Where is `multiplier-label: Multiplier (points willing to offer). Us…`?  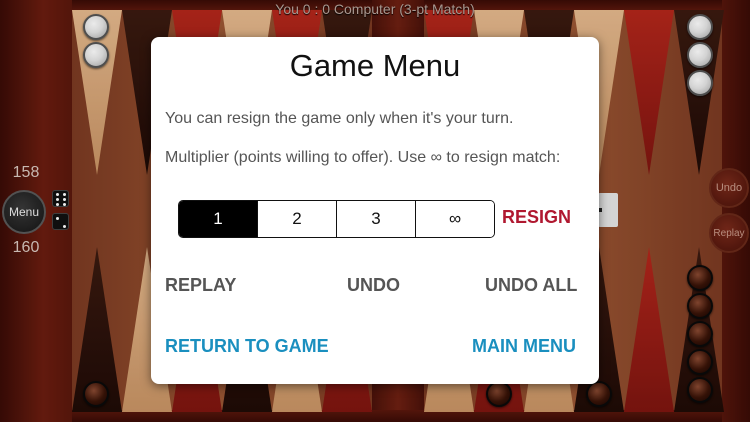 multiplier-label: Multiplier (points willing to offer). Us… is located at coordinates (363, 157).